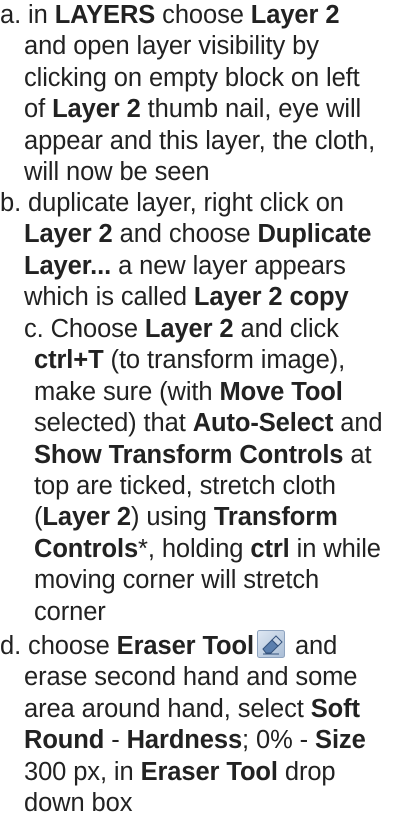  I want to click on eraser-tool-icon, so click(270, 644).